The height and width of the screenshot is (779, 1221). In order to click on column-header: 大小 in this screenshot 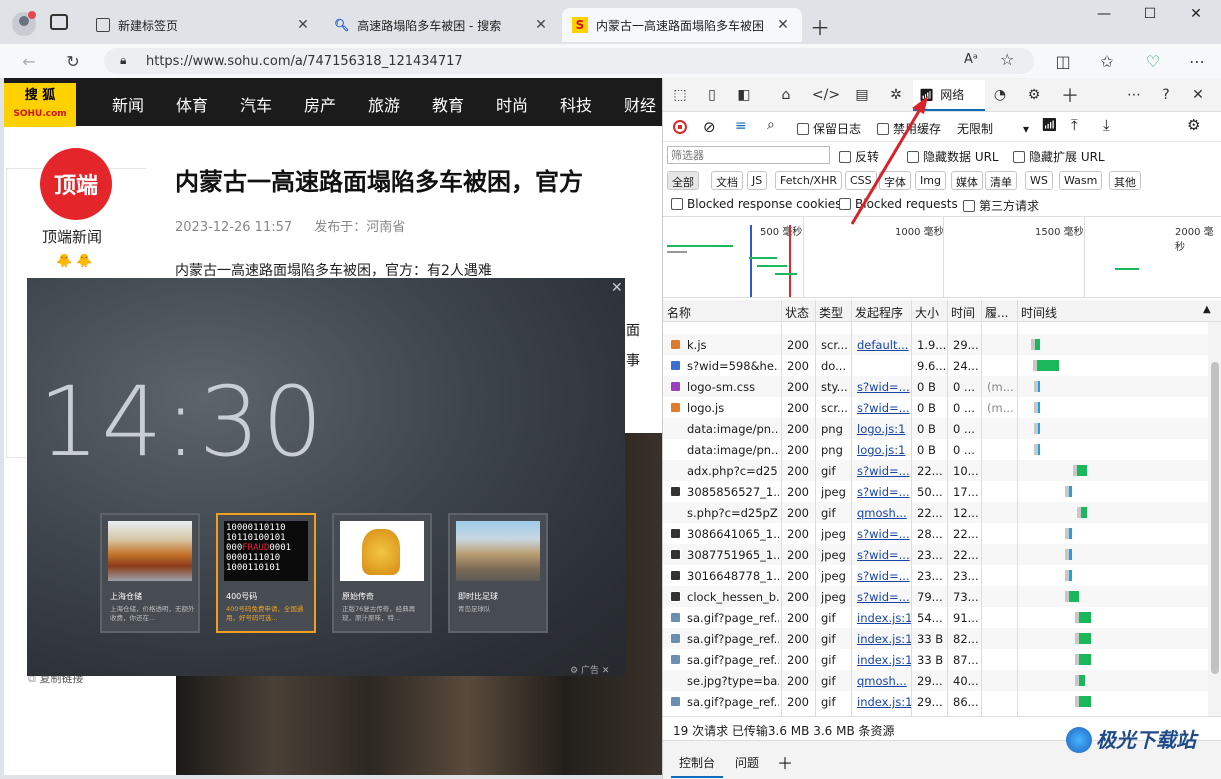, I will do `click(927, 312)`.